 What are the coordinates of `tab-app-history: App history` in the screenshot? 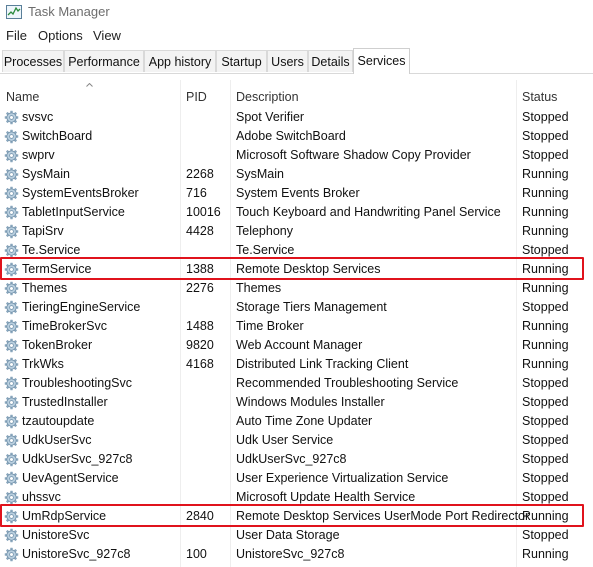 It's located at (180, 61).